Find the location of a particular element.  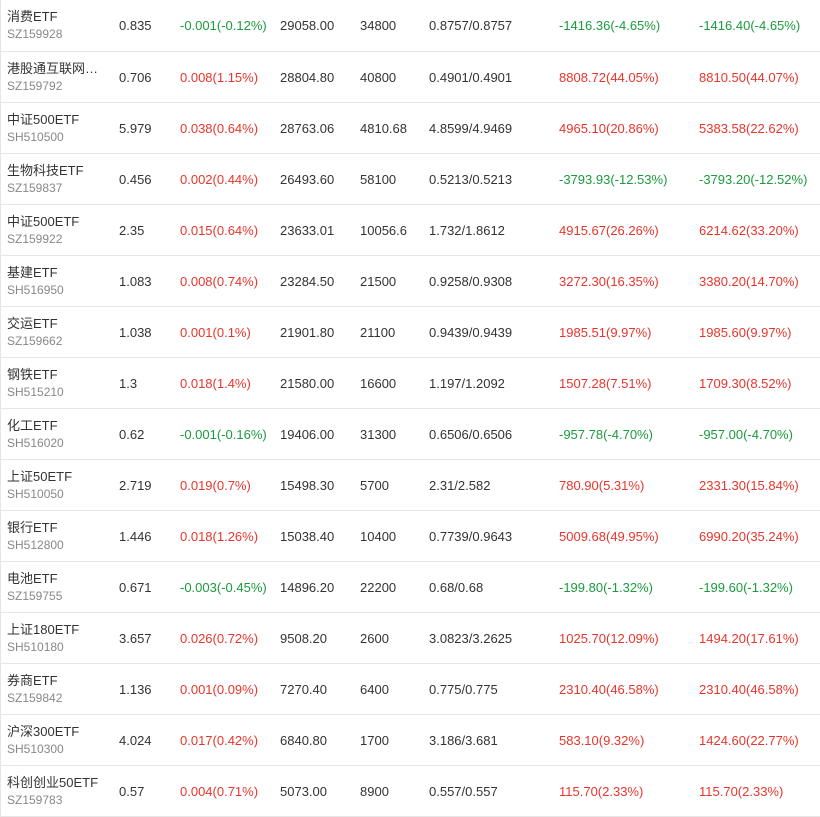

amount-cell: 23284.50 is located at coordinates (307, 281).